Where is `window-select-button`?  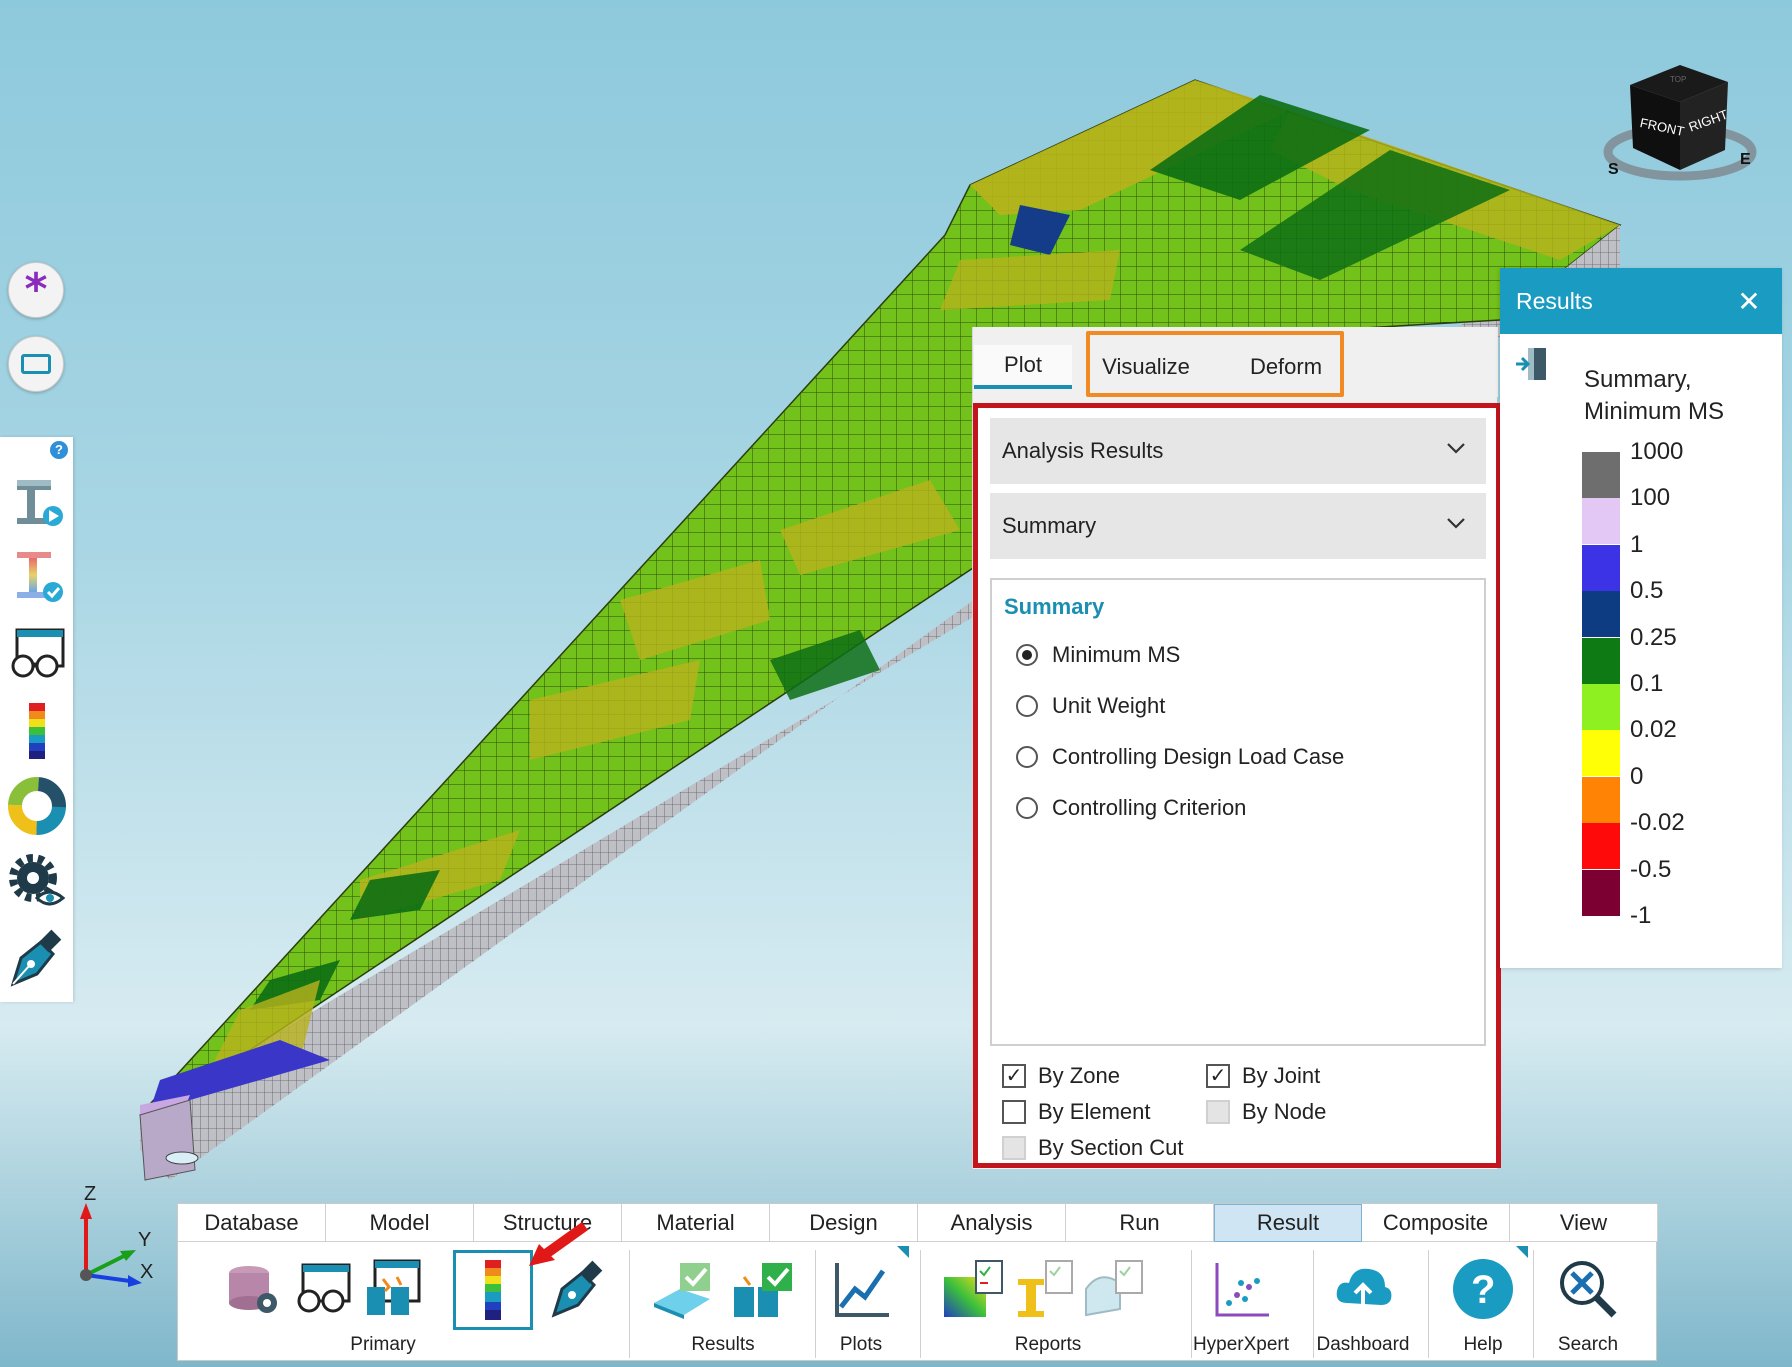
window-select-button is located at coordinates (36, 364).